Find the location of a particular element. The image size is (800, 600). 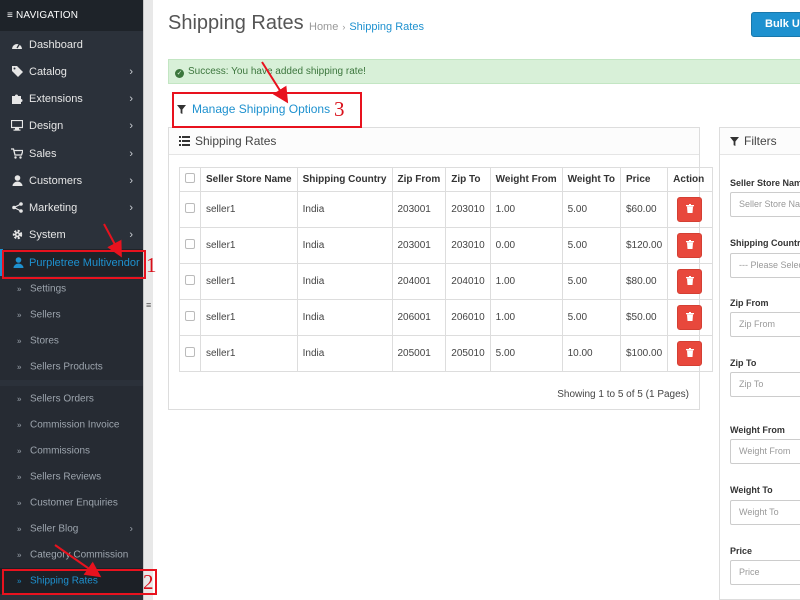

sidebar-subitem-sellers-orders: » Sellers Orders is located at coordinates (71, 399).